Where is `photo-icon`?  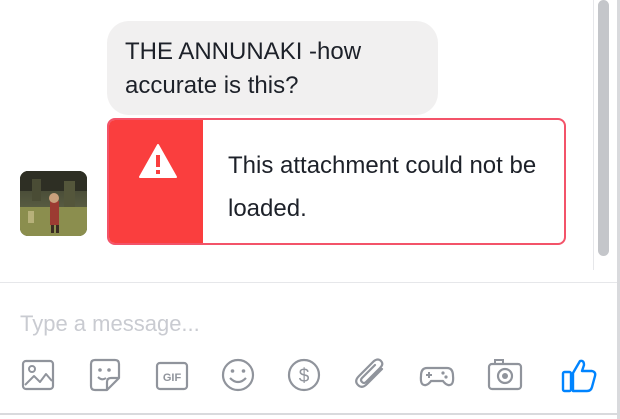
photo-icon is located at coordinates (39, 375).